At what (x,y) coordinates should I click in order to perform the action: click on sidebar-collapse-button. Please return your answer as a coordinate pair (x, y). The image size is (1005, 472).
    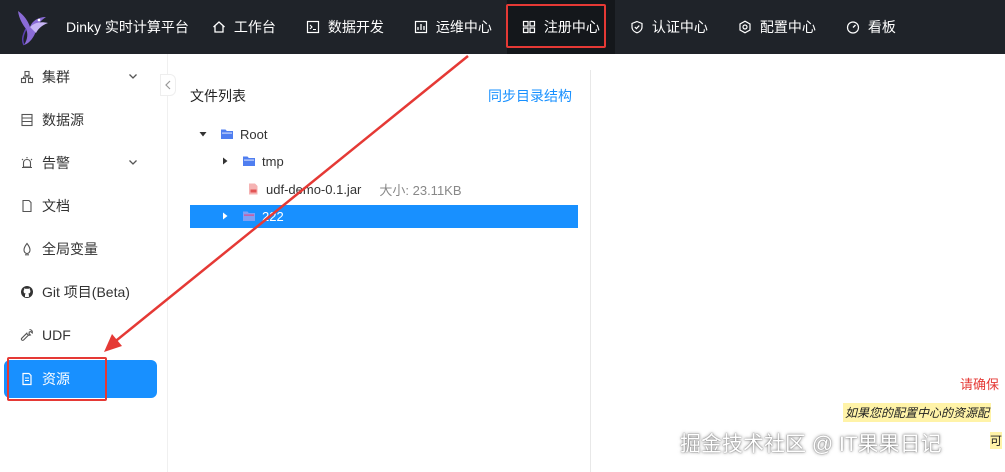
    Looking at the image, I should click on (168, 85).